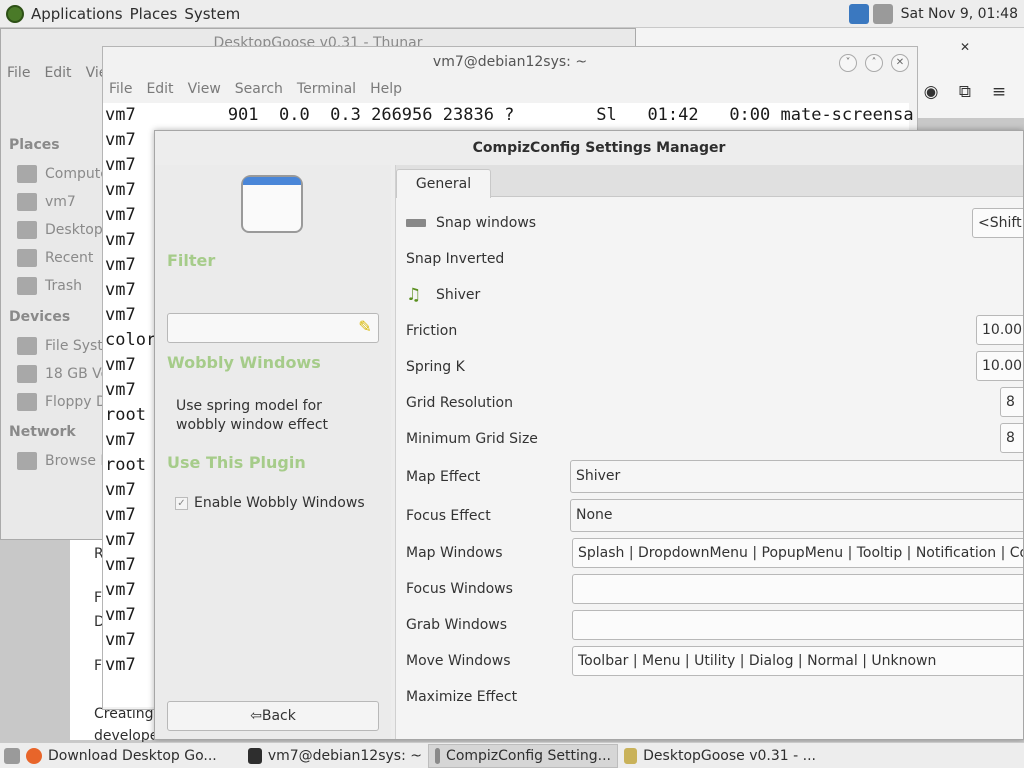 This screenshot has width=1024, height=768. Describe the element at coordinates (459, 403) in the screenshot. I see `option-label: Grid Resolution` at that location.